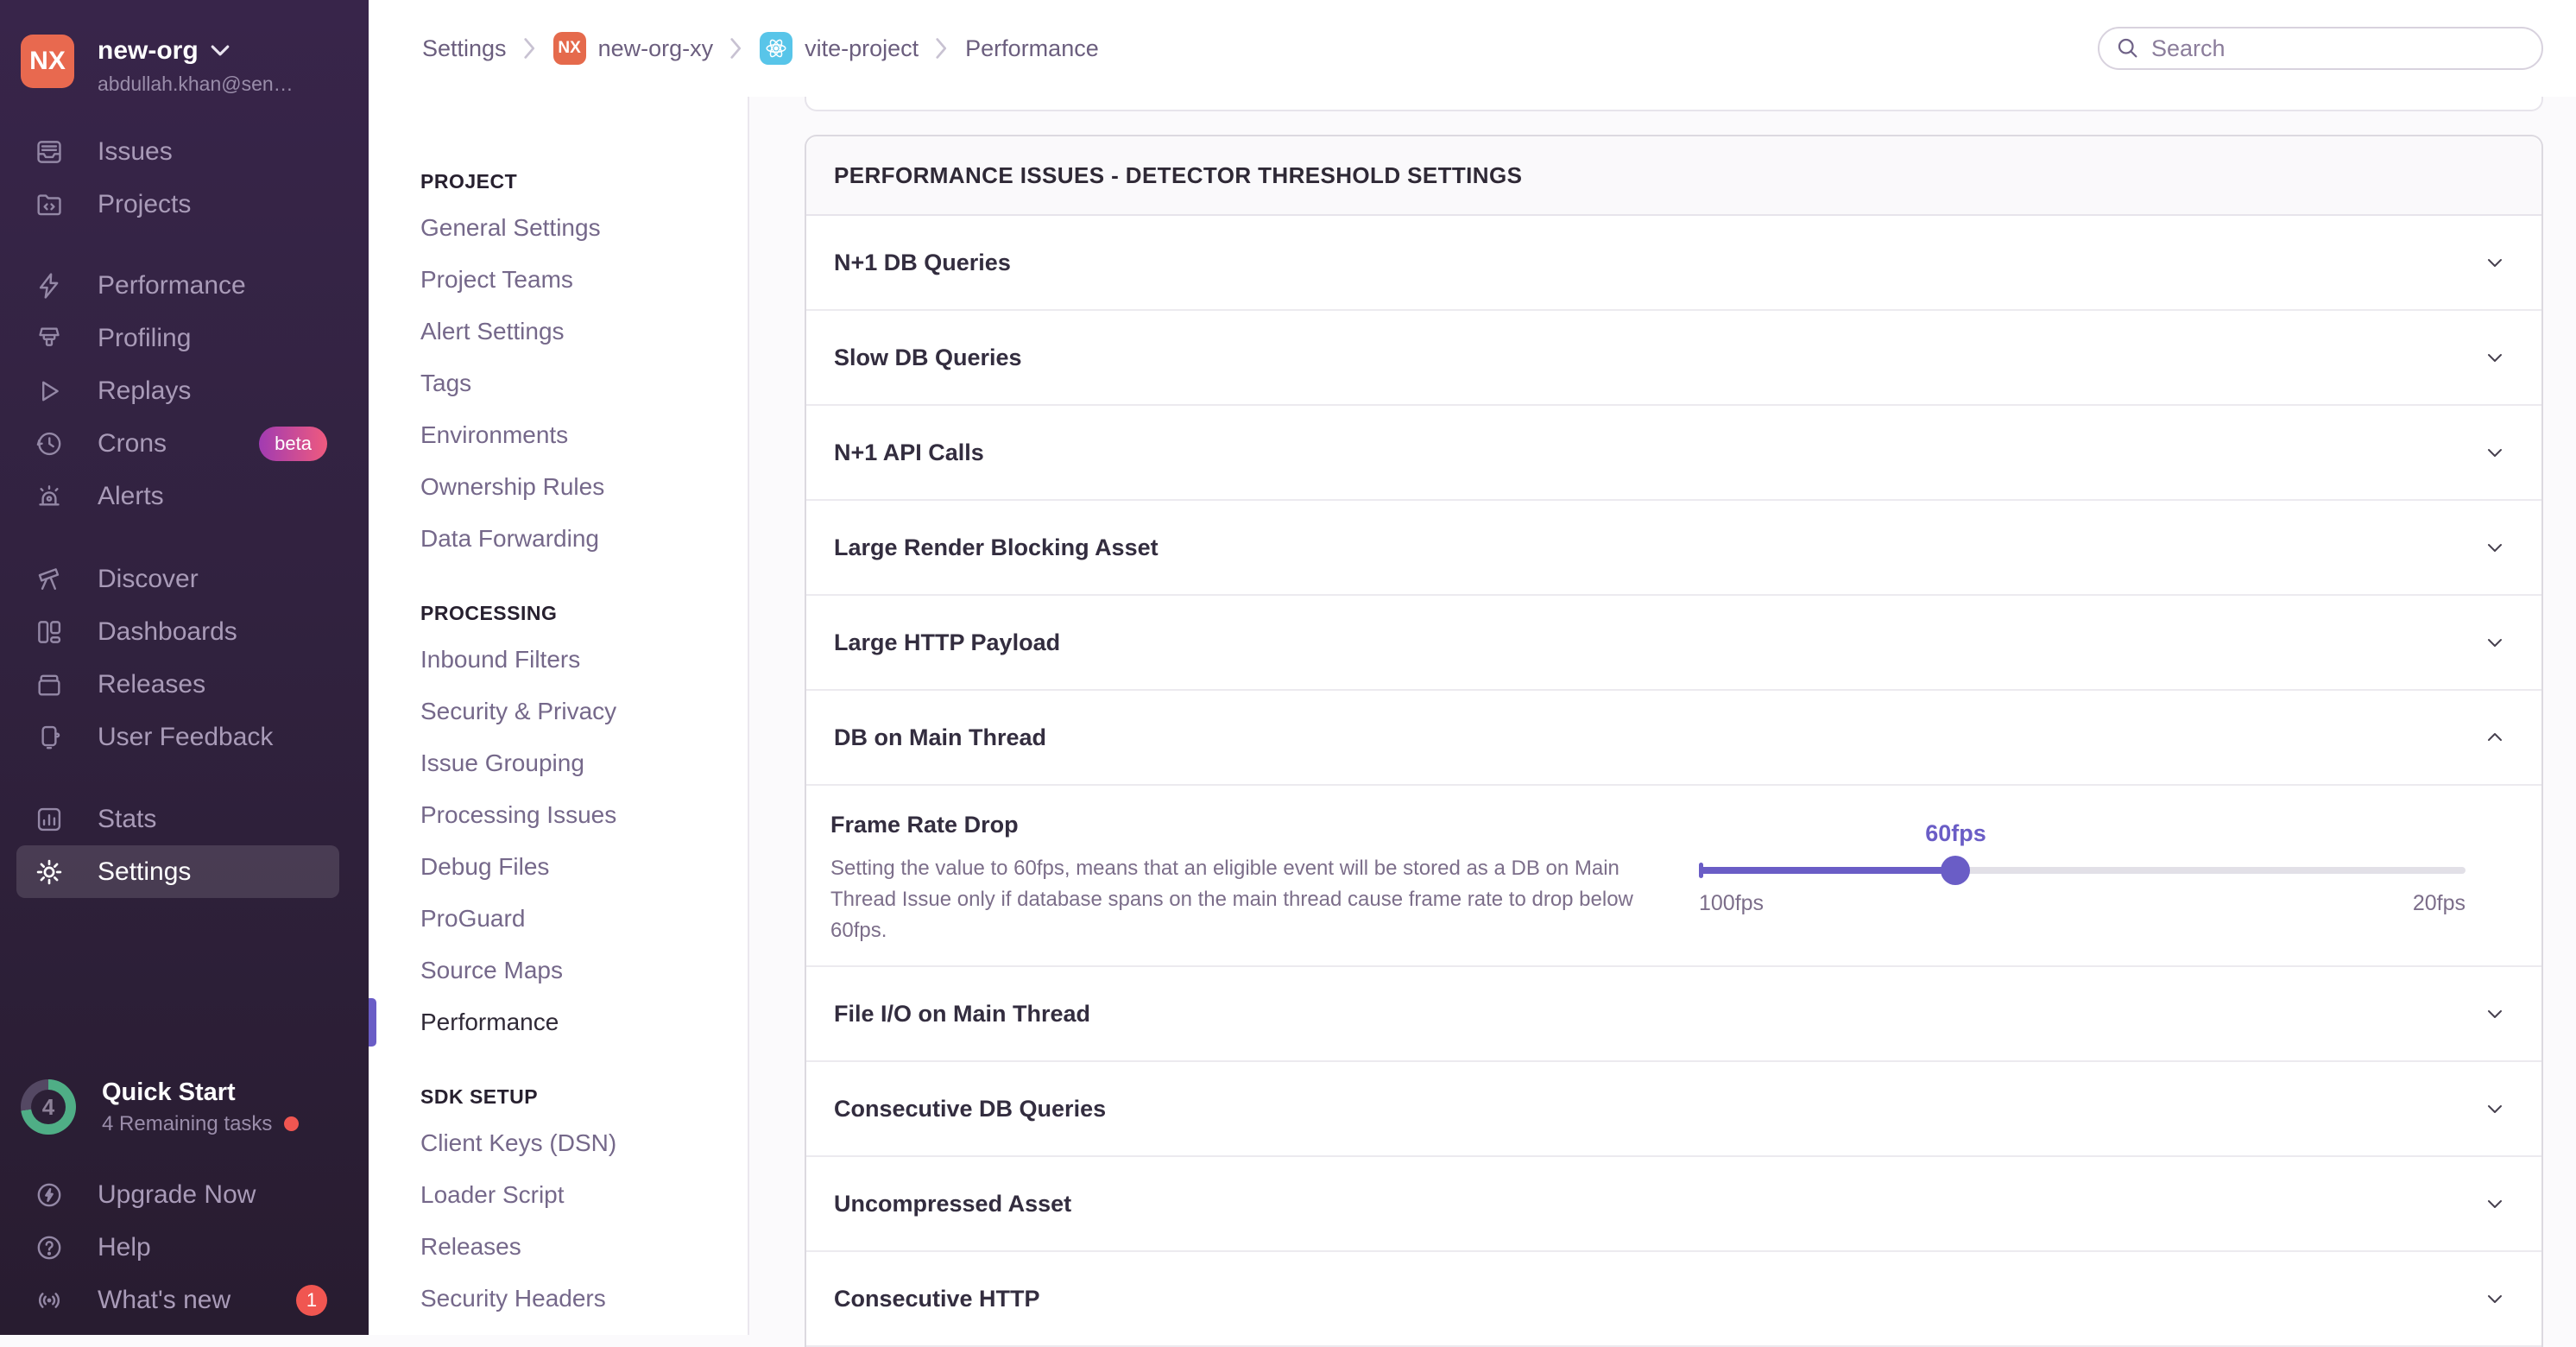 Image resolution: width=2576 pixels, height=1347 pixels. I want to click on detector-row-file-io-on-main-thread: File I/O on Main Thread, so click(1673, 1015).